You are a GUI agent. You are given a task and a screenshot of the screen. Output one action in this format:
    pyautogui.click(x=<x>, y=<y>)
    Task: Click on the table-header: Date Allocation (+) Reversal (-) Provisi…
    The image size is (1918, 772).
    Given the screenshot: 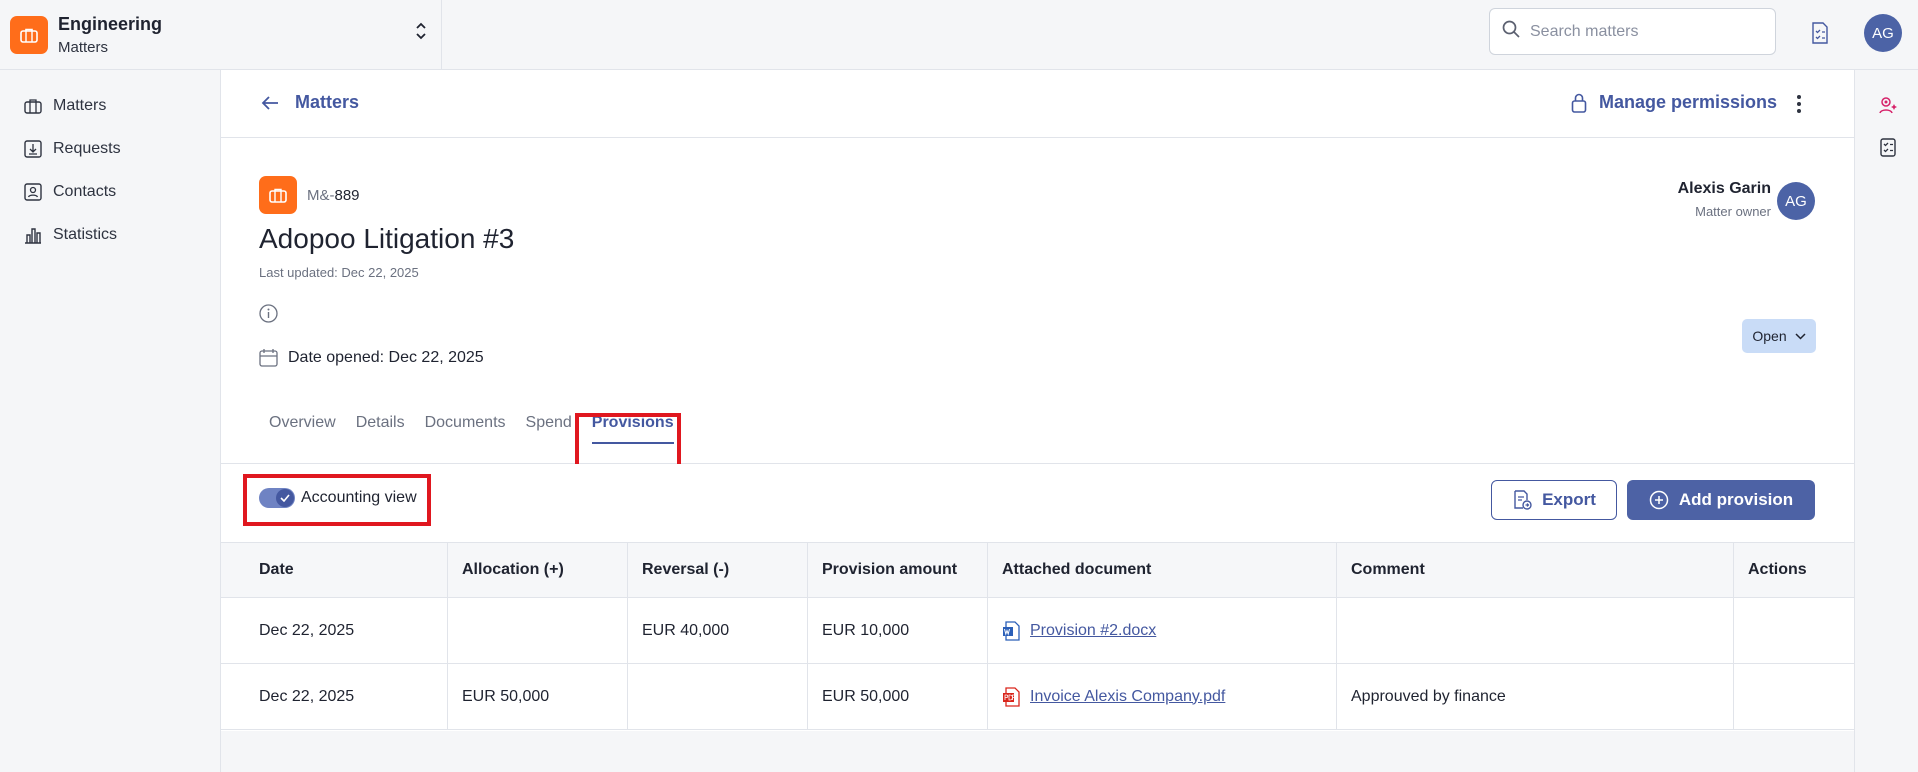 What is the action you would take?
    pyautogui.click(x=1037, y=570)
    